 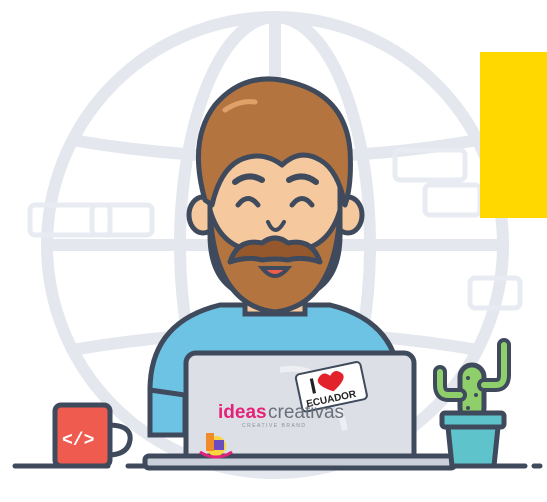 I want to click on brand-tagline: CREATIVE BRAND, so click(x=274, y=426).